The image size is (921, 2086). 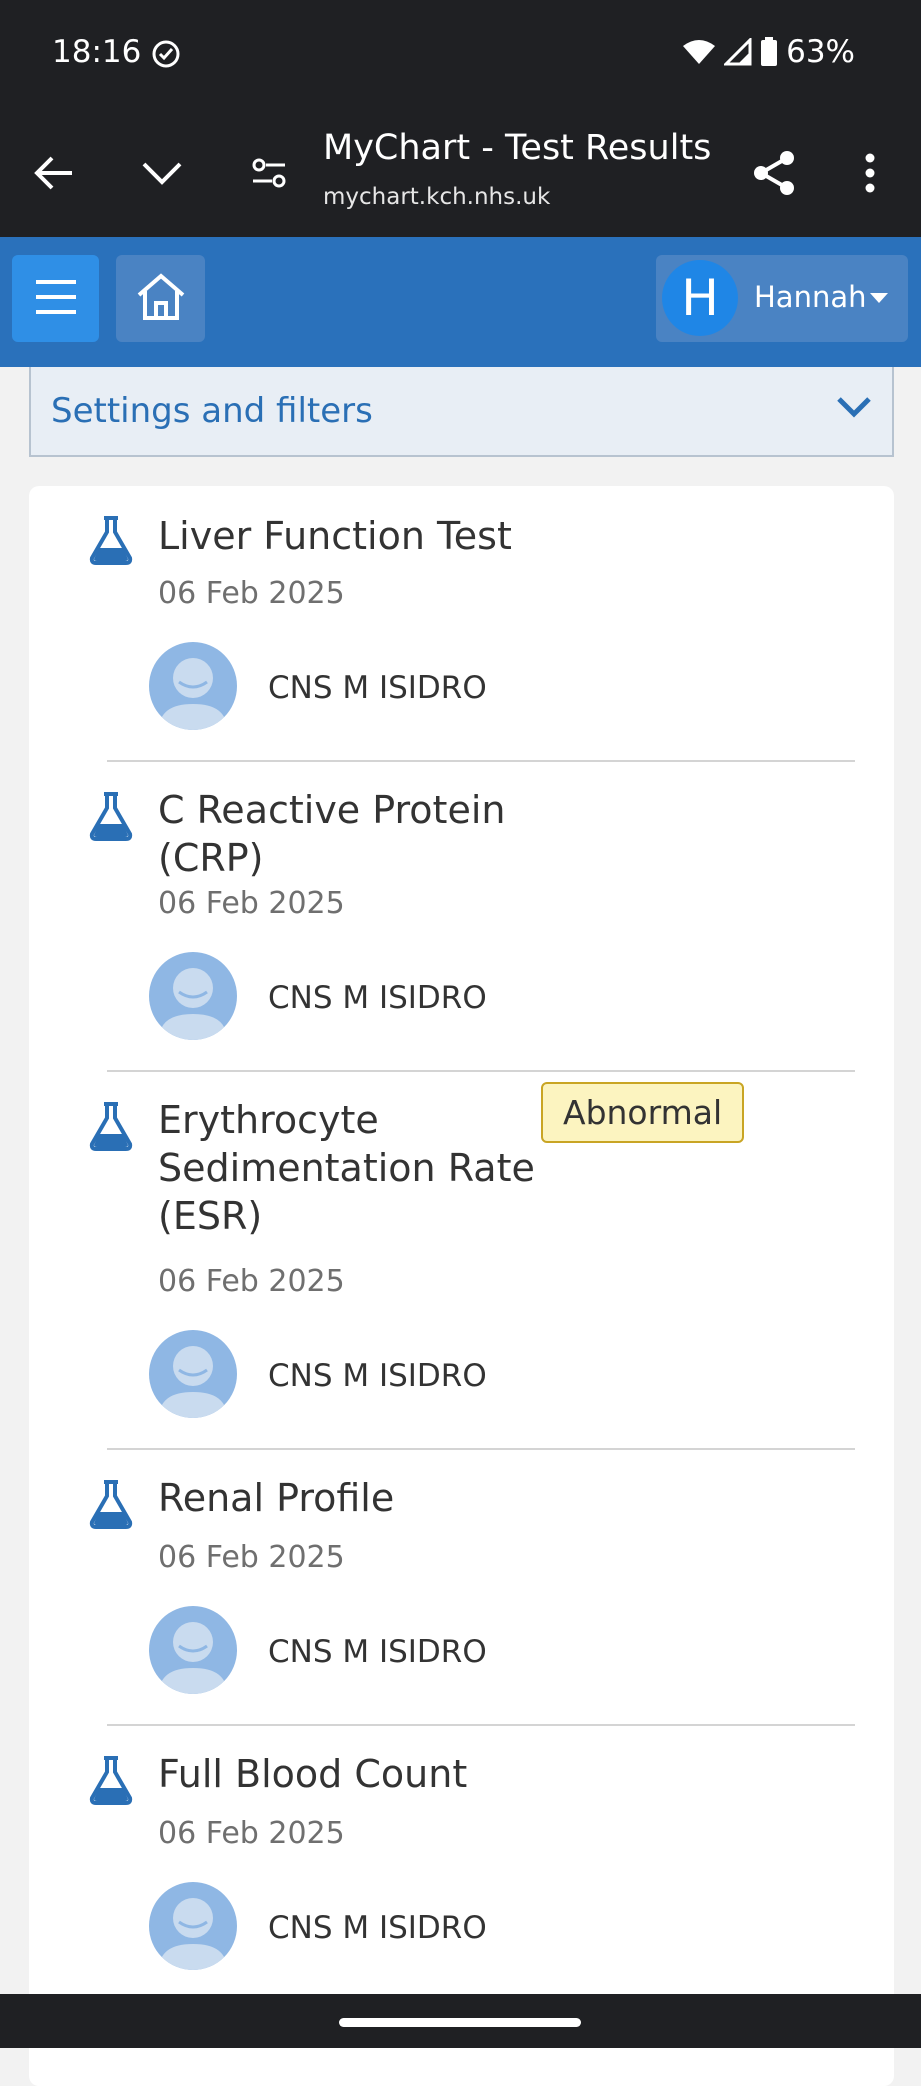 I want to click on caret-down-icon, so click(x=879, y=298).